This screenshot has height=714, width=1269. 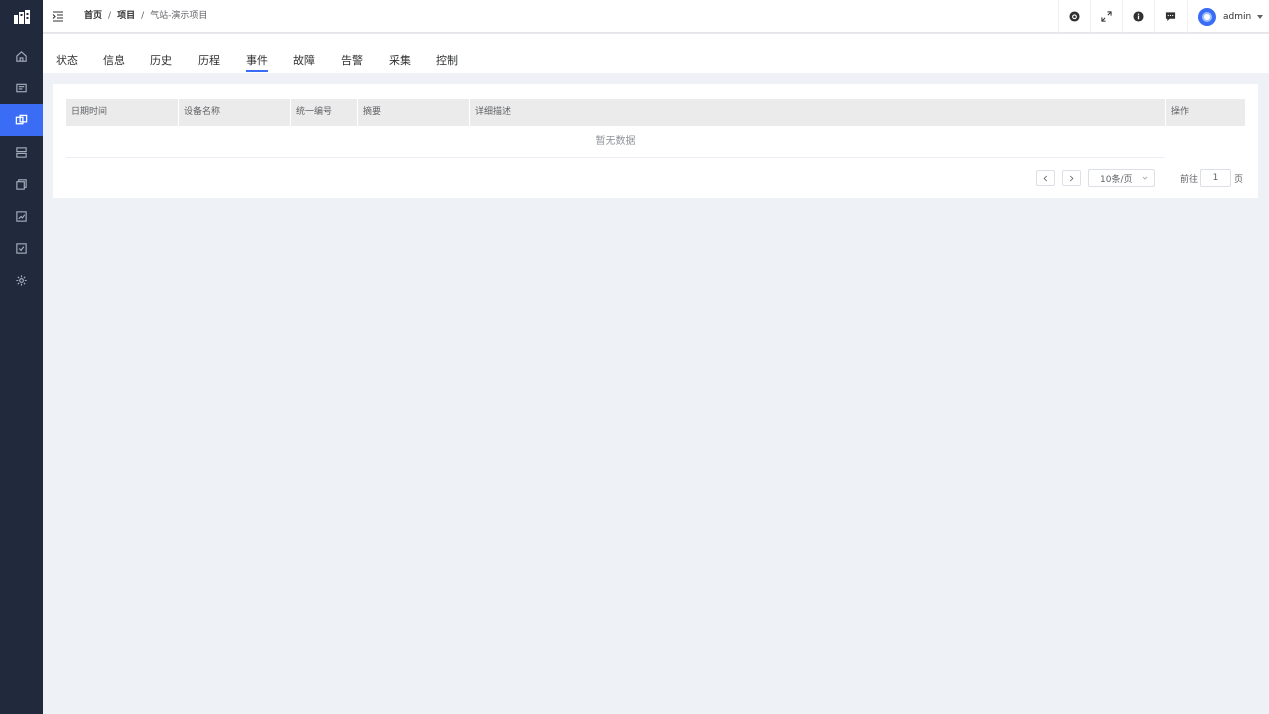 What do you see at coordinates (1145, 178) in the screenshot?
I see `chevron-down-icon` at bounding box center [1145, 178].